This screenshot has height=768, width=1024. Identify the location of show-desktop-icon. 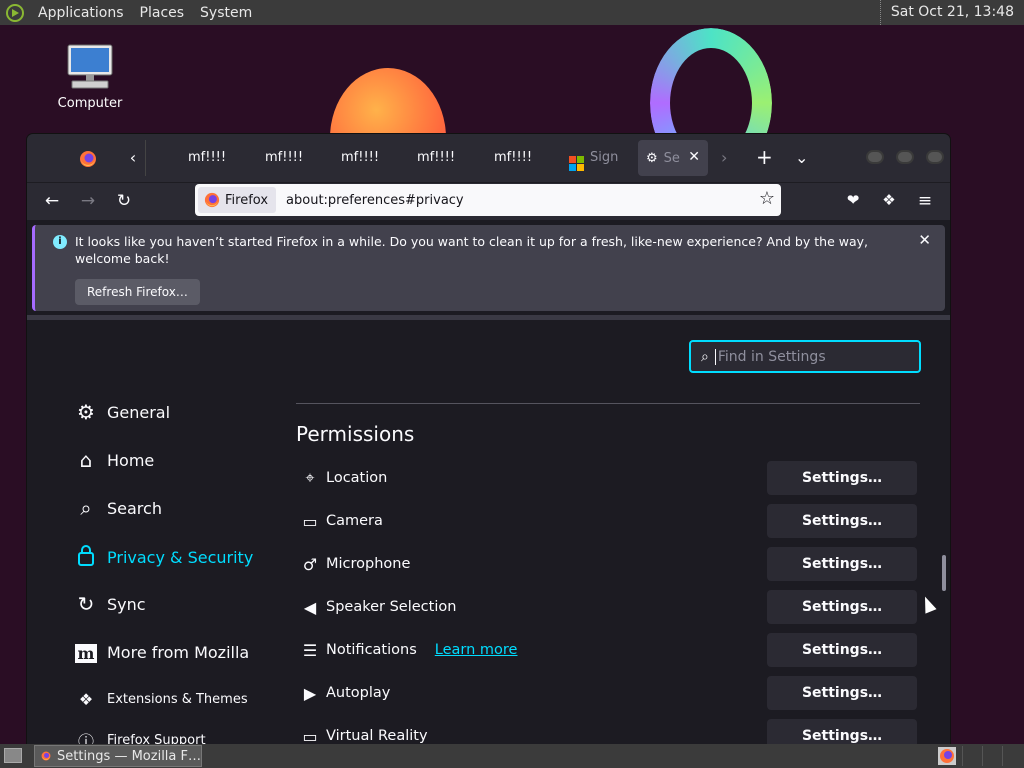
(13, 755).